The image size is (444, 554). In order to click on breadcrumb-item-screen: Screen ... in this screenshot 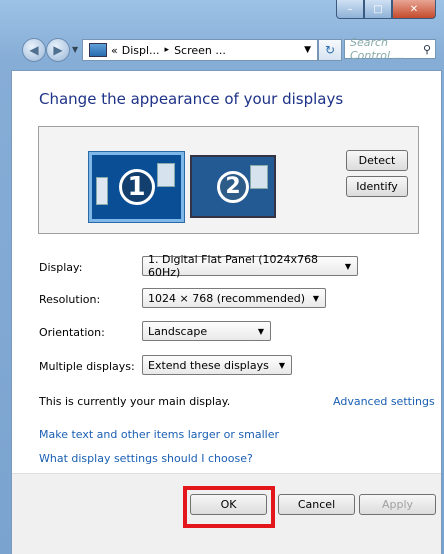, I will do `click(200, 50)`.